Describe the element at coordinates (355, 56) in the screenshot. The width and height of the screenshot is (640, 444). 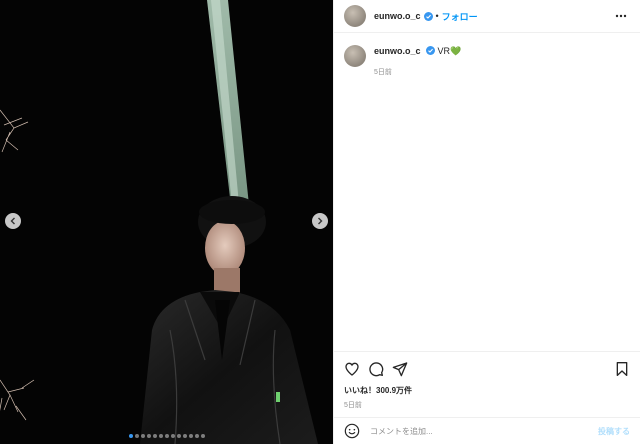
I see `caption-avatar` at that location.